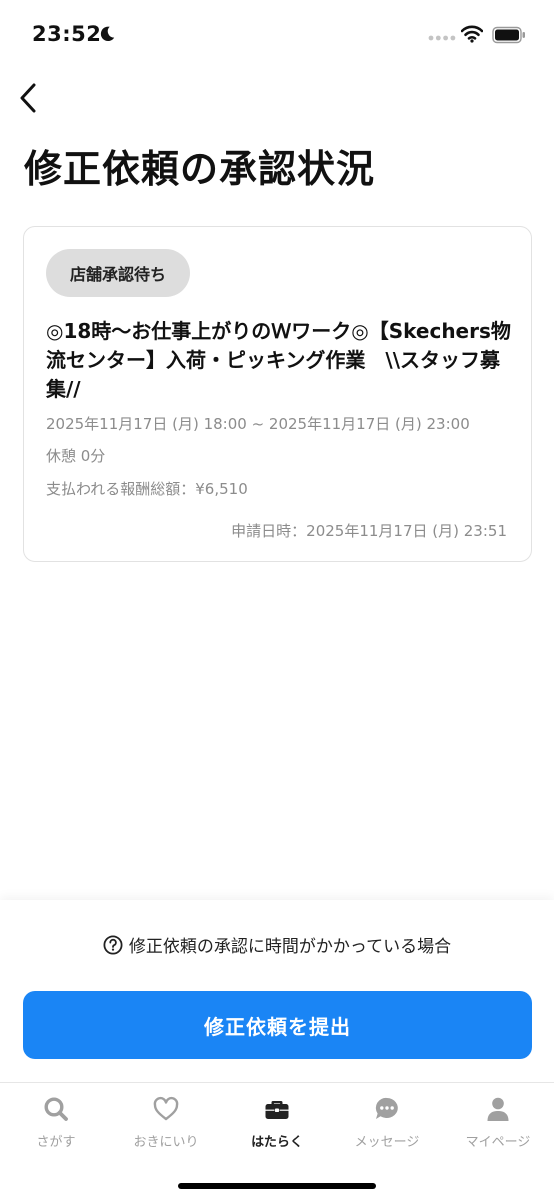  Describe the element at coordinates (277, 1025) in the screenshot. I see `submit-correction-button: 修正依頼を提出` at that location.